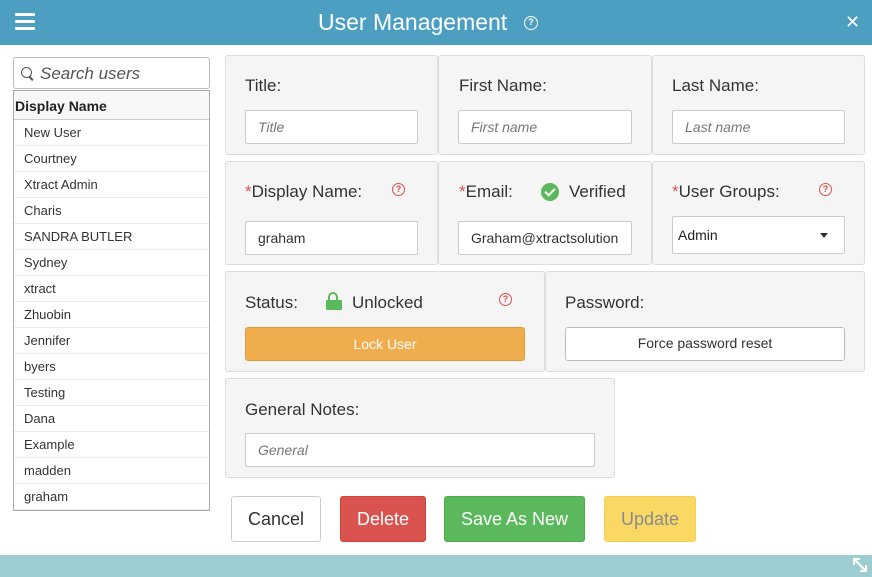 This screenshot has width=872, height=577. Describe the element at coordinates (307, 191) in the screenshot. I see `display-name-label-text: Display Name:` at that location.